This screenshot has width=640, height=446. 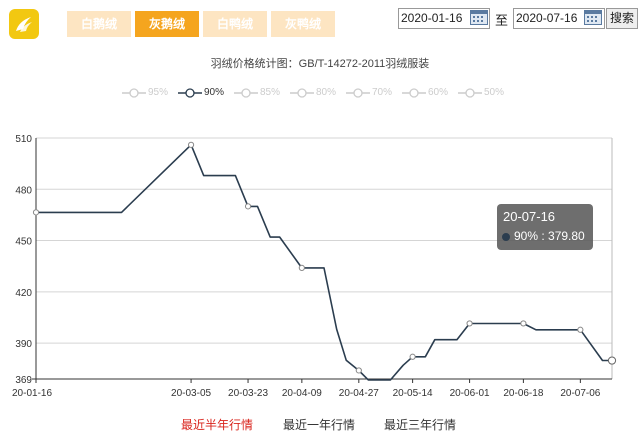 I want to click on tooltip-series-dot, so click(x=506, y=237).